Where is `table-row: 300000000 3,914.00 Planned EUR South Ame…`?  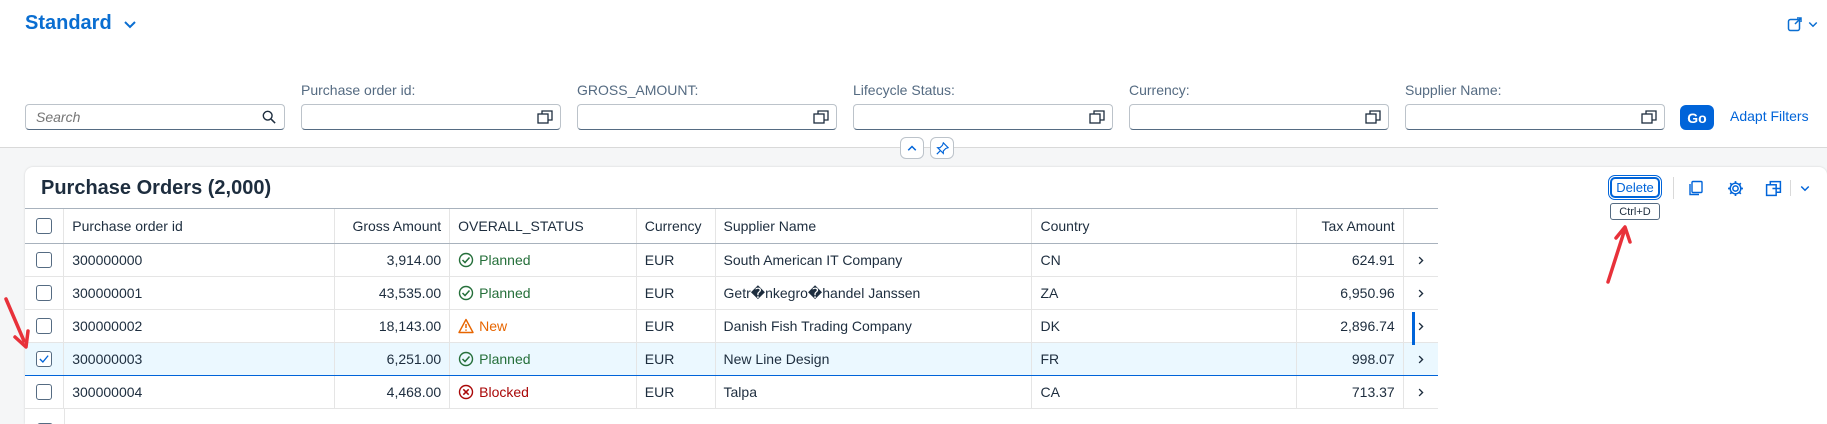 table-row: 300000000 3,914.00 Planned EUR South Ame… is located at coordinates (731, 260).